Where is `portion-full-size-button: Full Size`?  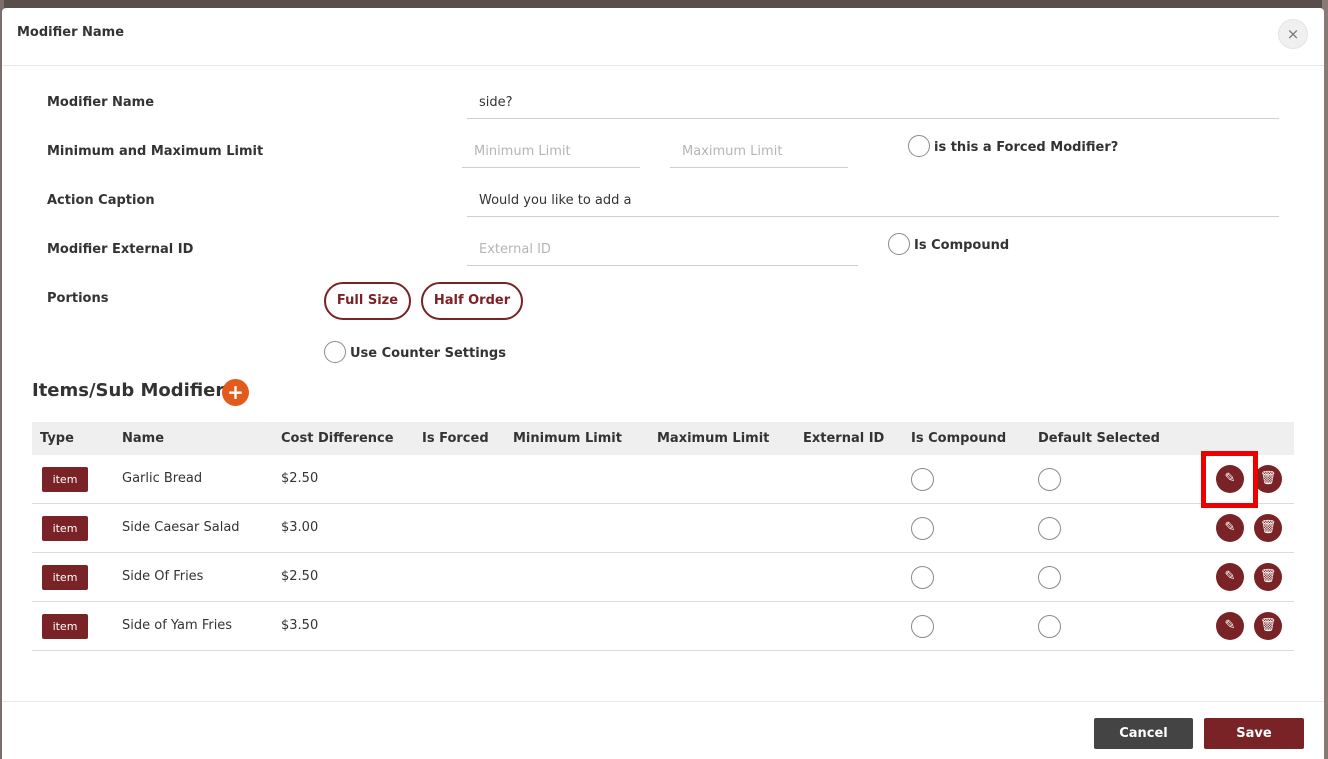
portion-full-size-button: Full Size is located at coordinates (367, 301).